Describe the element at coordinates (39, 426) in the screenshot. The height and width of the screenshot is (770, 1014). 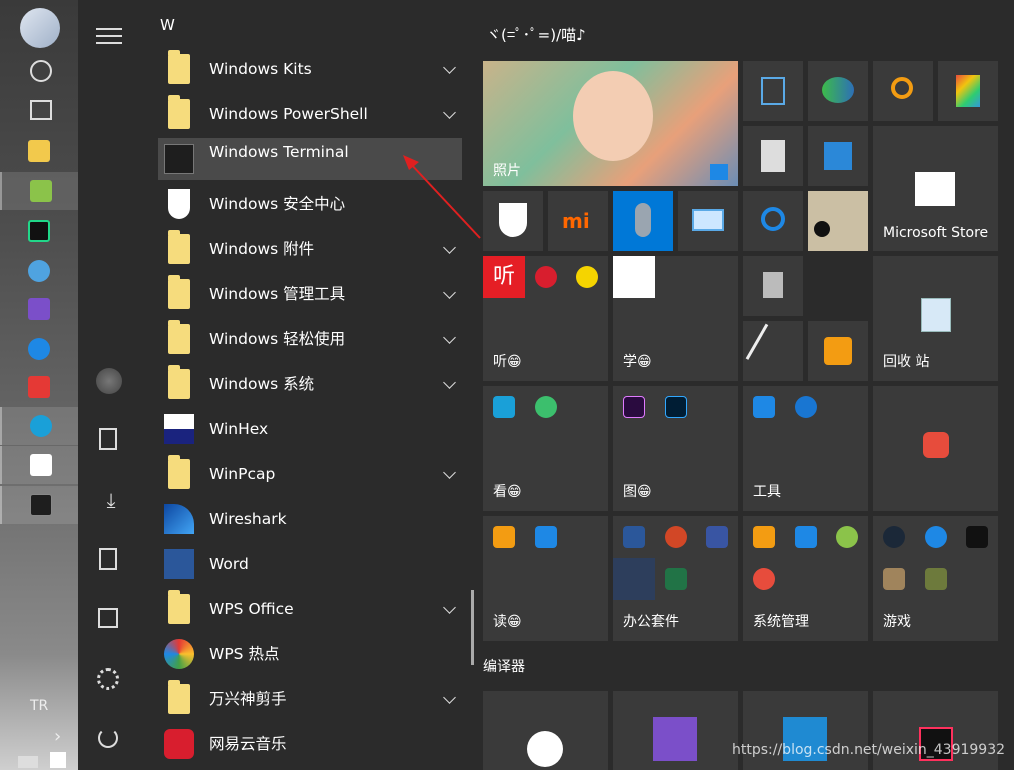
I see `taskbar-edge` at that location.